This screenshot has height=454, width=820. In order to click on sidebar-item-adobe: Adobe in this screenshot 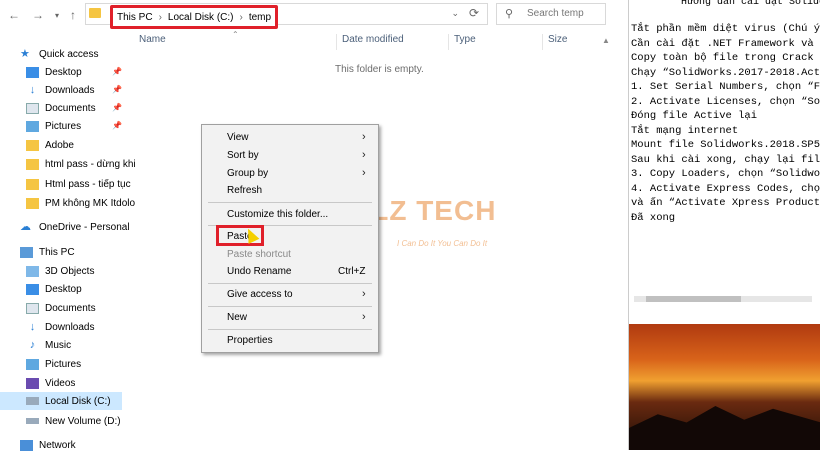, I will do `click(50, 145)`.